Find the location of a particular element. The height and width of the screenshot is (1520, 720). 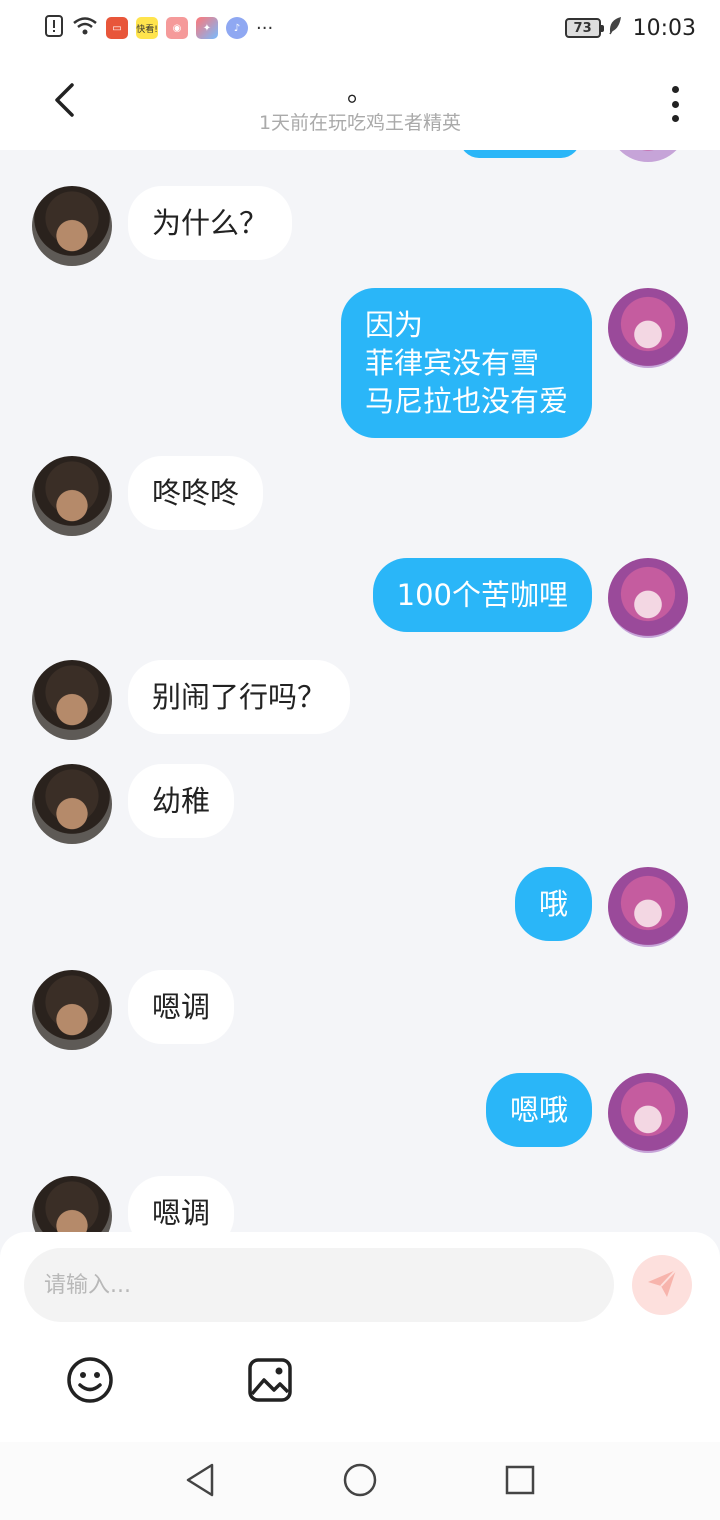

partial-message-bubble is located at coordinates (520, 154).